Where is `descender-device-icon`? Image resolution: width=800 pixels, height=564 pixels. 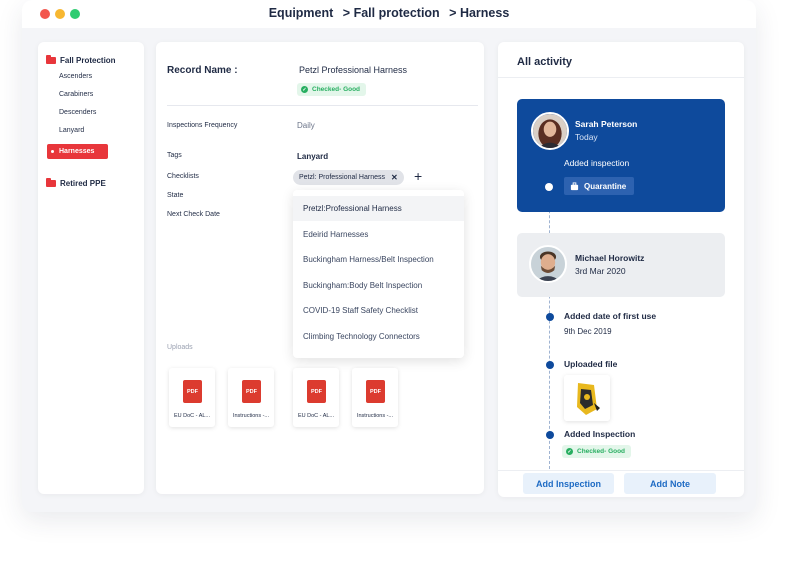
descender-device-icon is located at coordinates (587, 398).